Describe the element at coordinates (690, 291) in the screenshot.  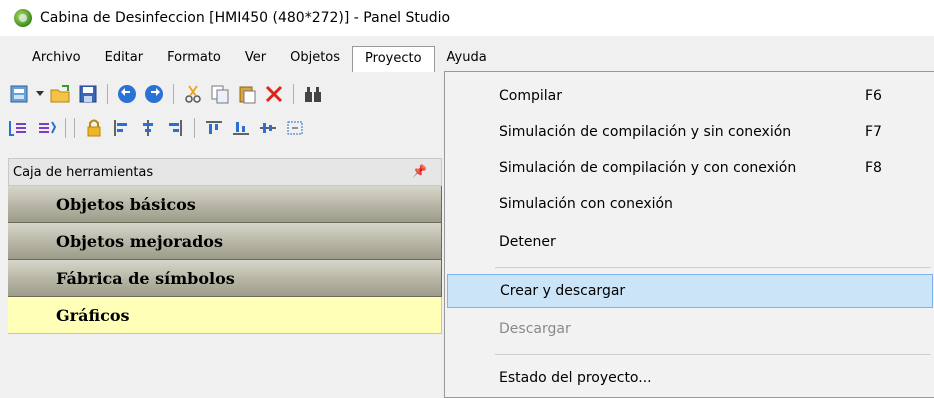
I see `menu-item-crear-descargar: Crear y descargar` at that location.